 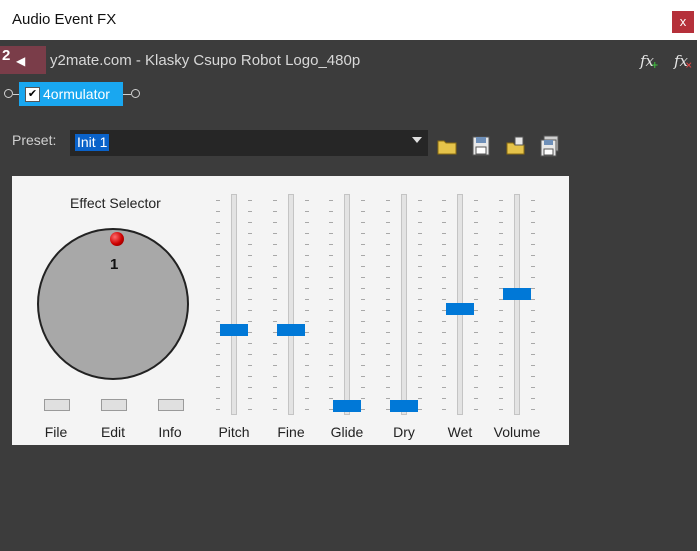 What do you see at coordinates (291, 304) in the screenshot?
I see `fine-slider-track` at bounding box center [291, 304].